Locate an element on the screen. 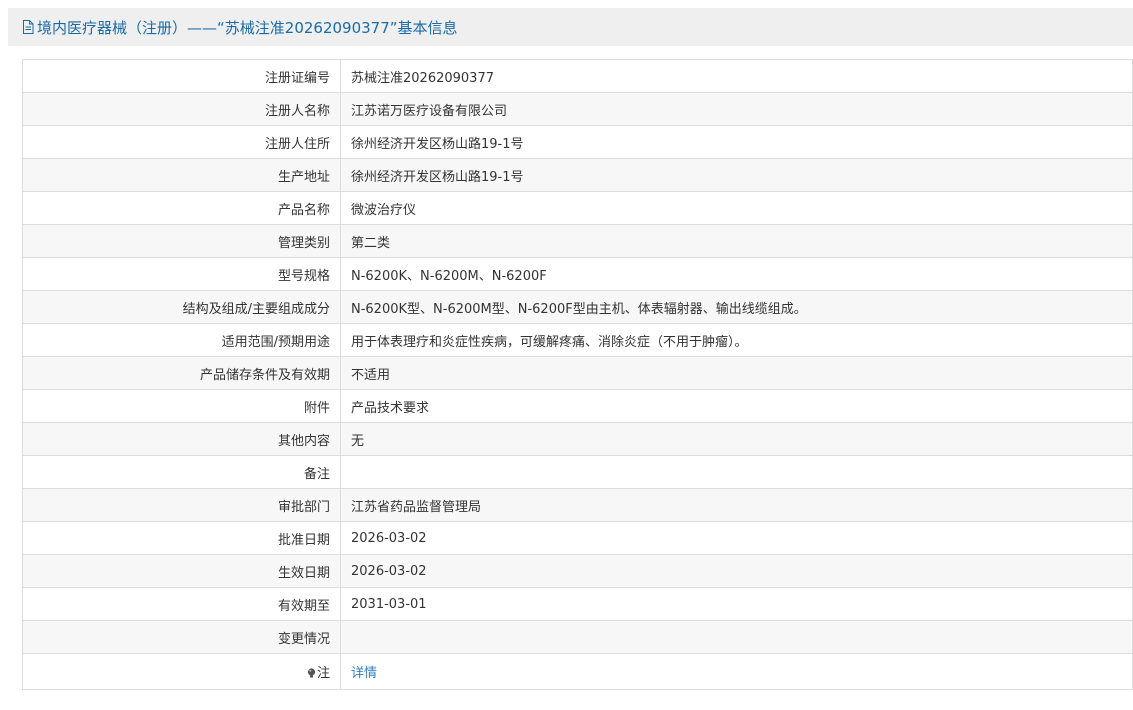 This screenshot has width=1133, height=710. note-value-cell: 详情 is located at coordinates (736, 671).